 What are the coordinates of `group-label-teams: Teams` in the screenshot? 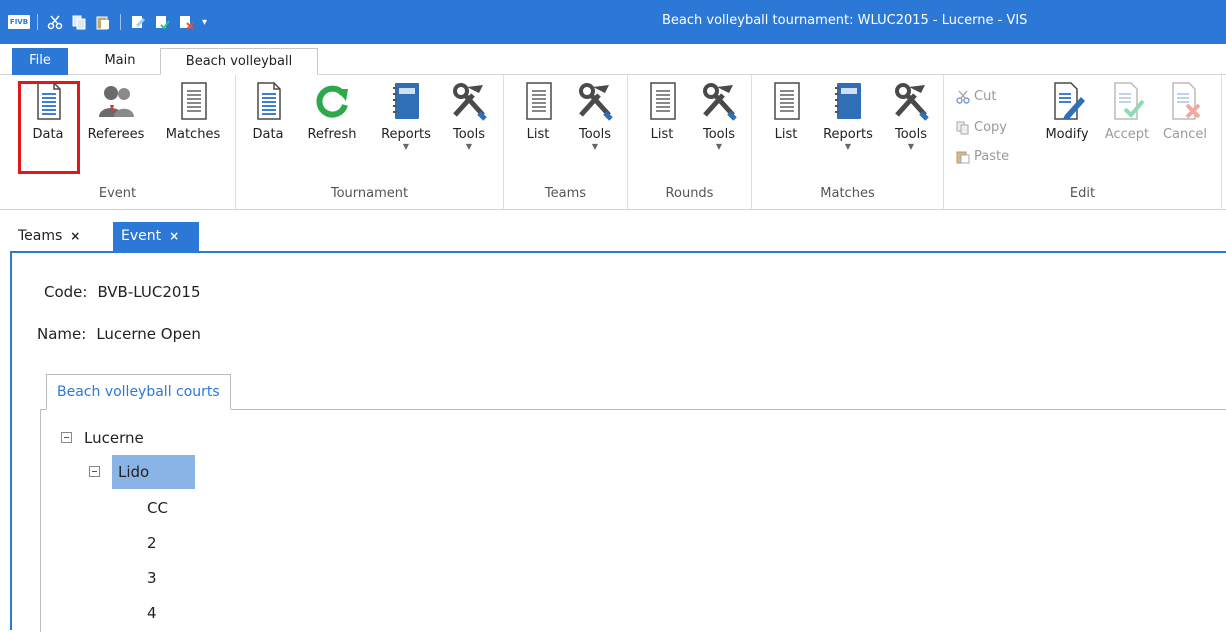 It's located at (565, 193).